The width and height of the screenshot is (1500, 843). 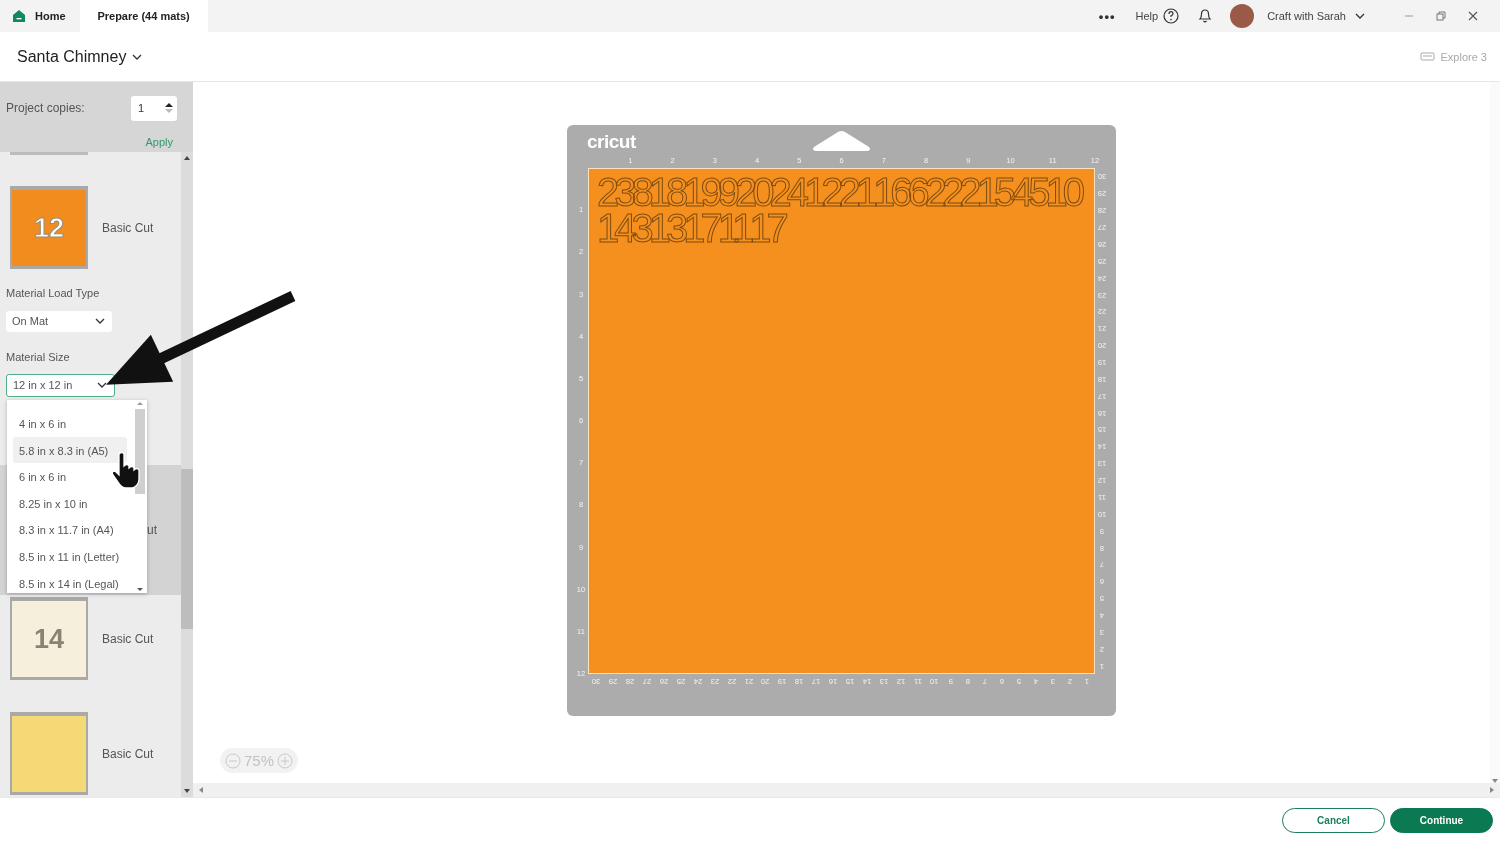 What do you see at coordinates (968, 192) in the screenshot?
I see `cut-number: 2` at bounding box center [968, 192].